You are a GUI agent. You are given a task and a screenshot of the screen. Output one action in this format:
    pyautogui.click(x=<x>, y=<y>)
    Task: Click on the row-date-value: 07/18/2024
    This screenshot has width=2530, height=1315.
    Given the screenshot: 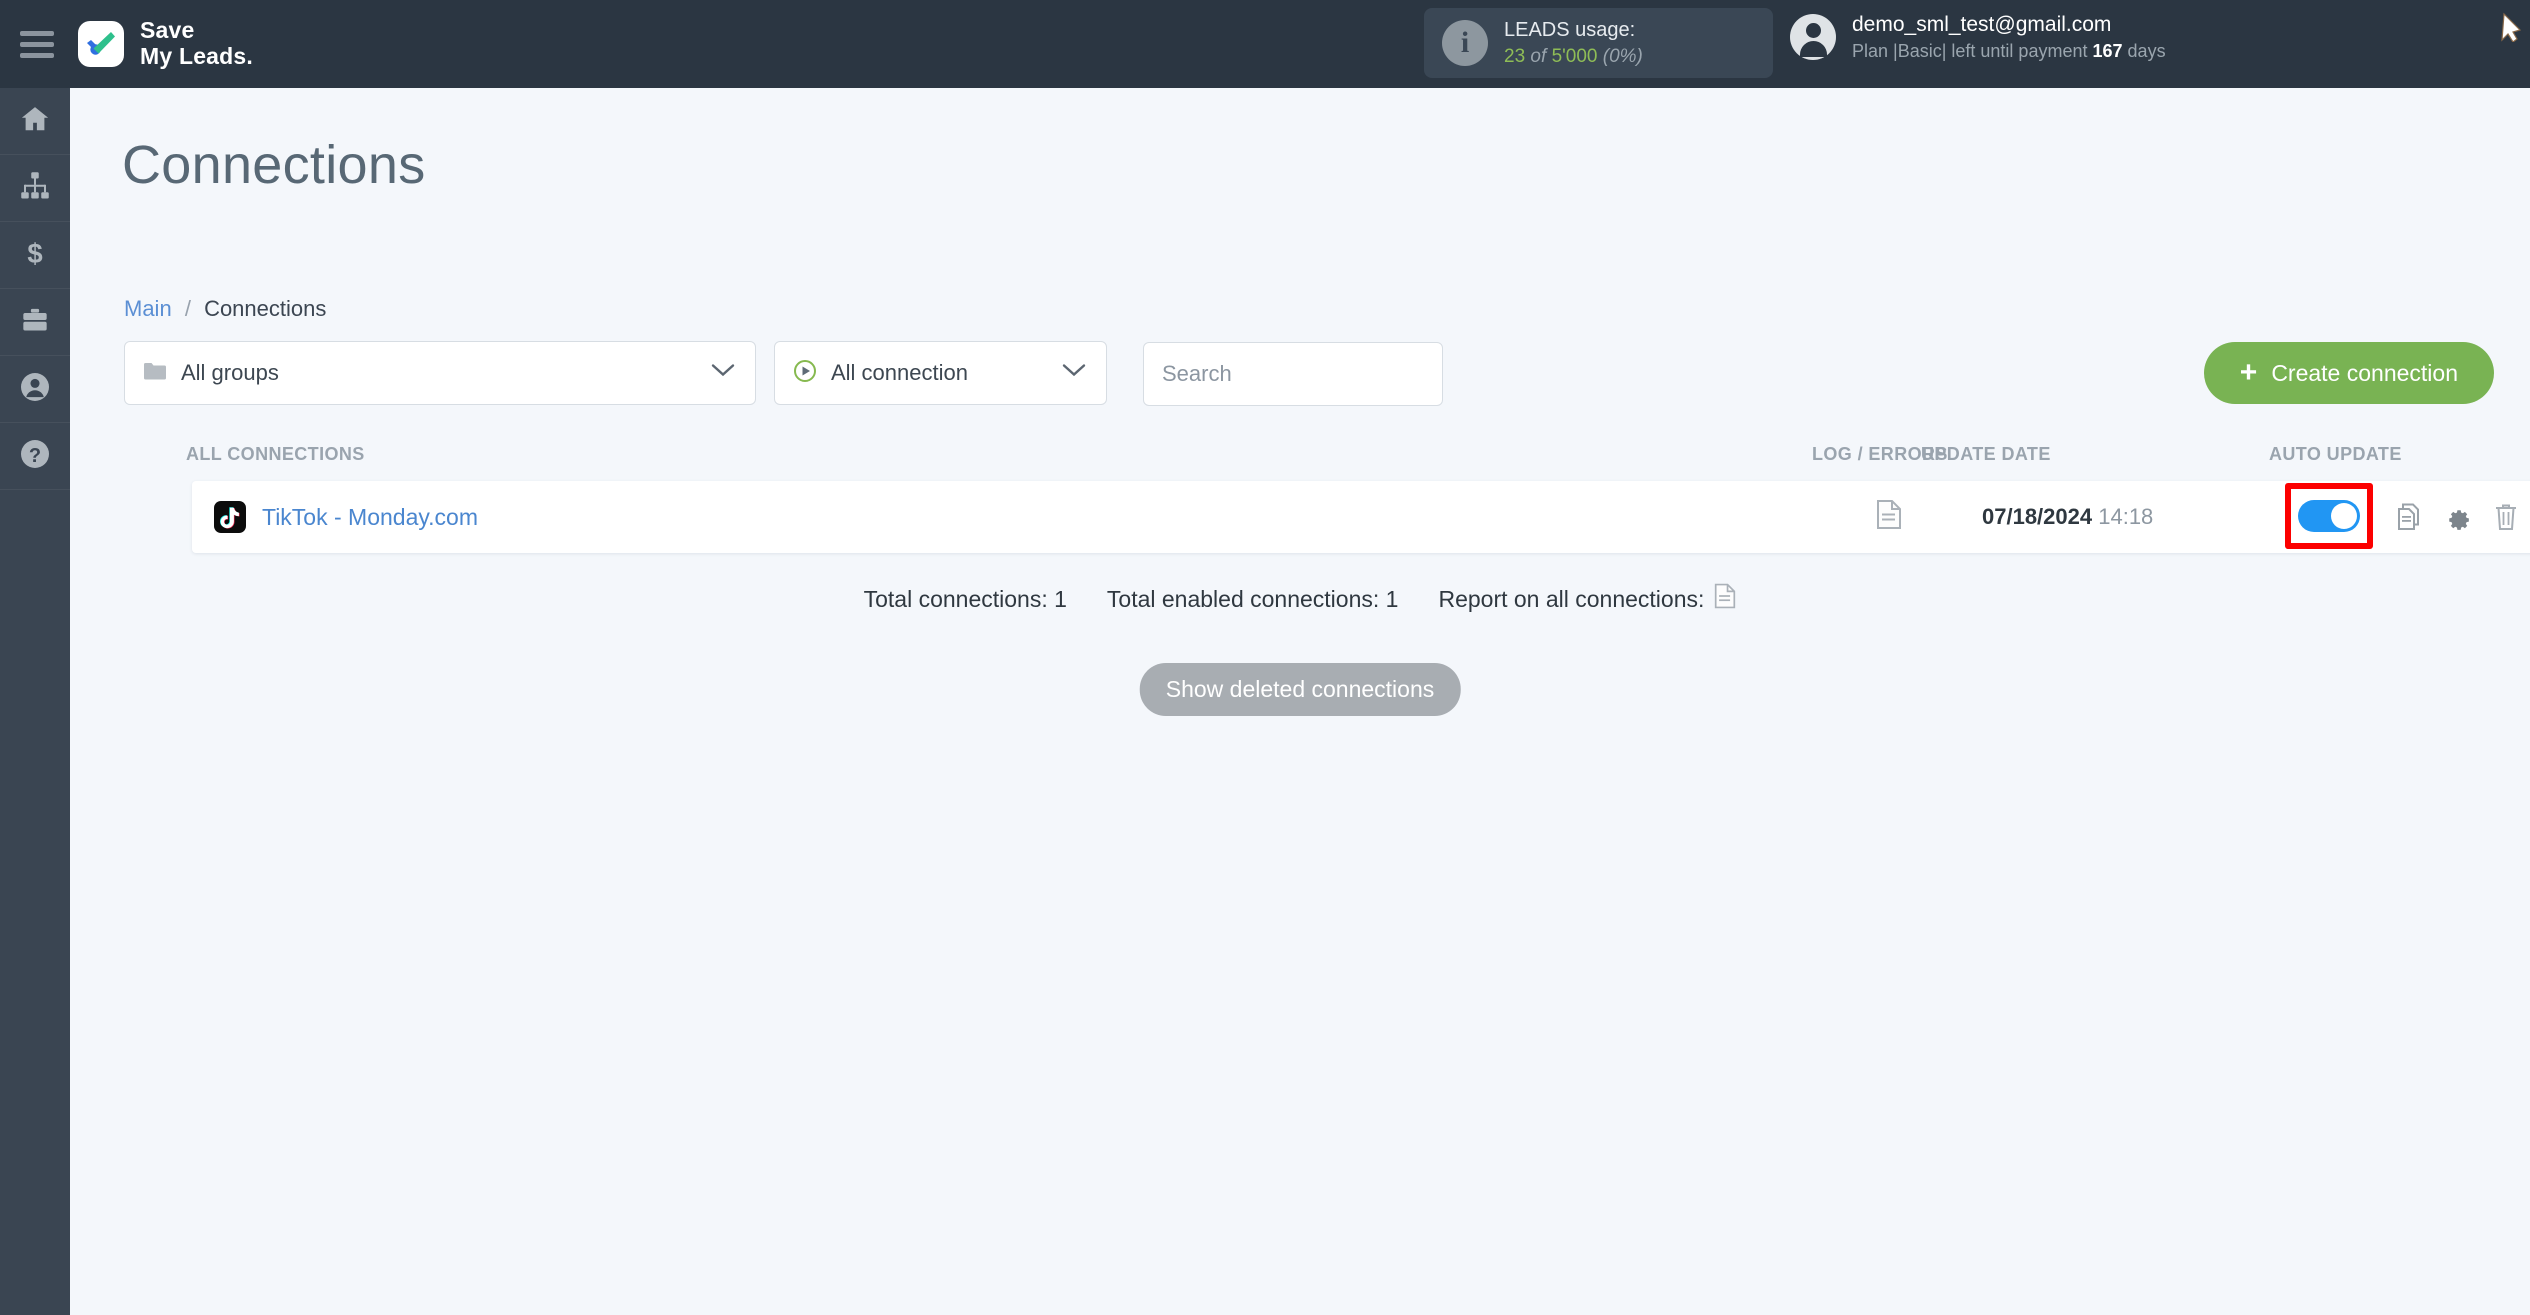 What is the action you would take?
    pyautogui.click(x=2037, y=516)
    